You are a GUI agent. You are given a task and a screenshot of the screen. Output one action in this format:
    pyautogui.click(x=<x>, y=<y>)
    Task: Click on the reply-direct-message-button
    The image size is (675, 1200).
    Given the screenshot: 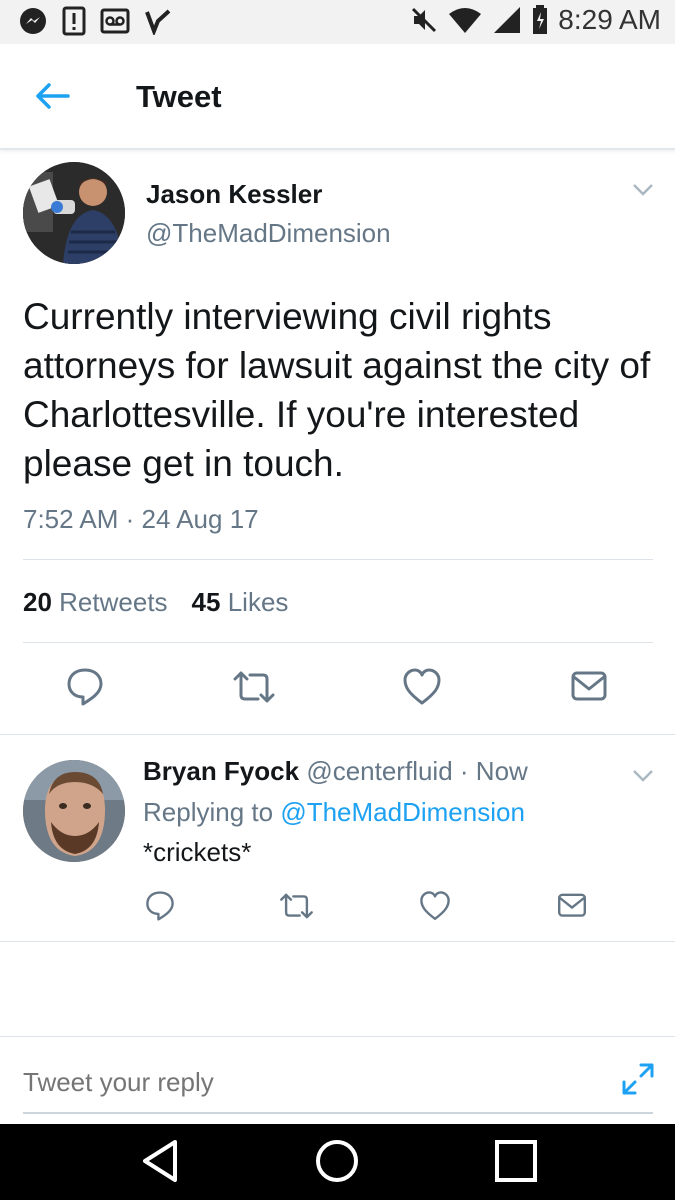 What is the action you would take?
    pyautogui.click(x=572, y=908)
    